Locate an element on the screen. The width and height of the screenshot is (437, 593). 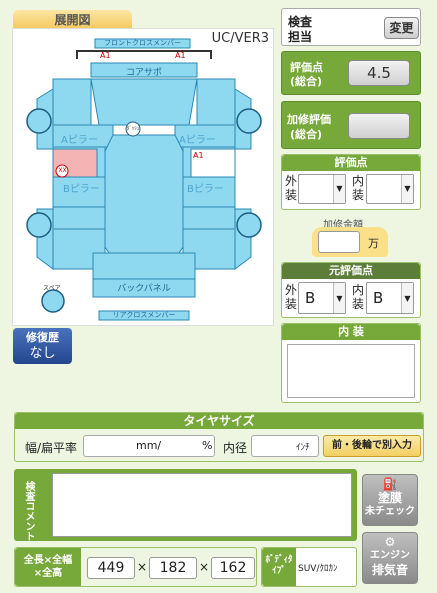
interior-panel: 内 装 is located at coordinates (351, 363).